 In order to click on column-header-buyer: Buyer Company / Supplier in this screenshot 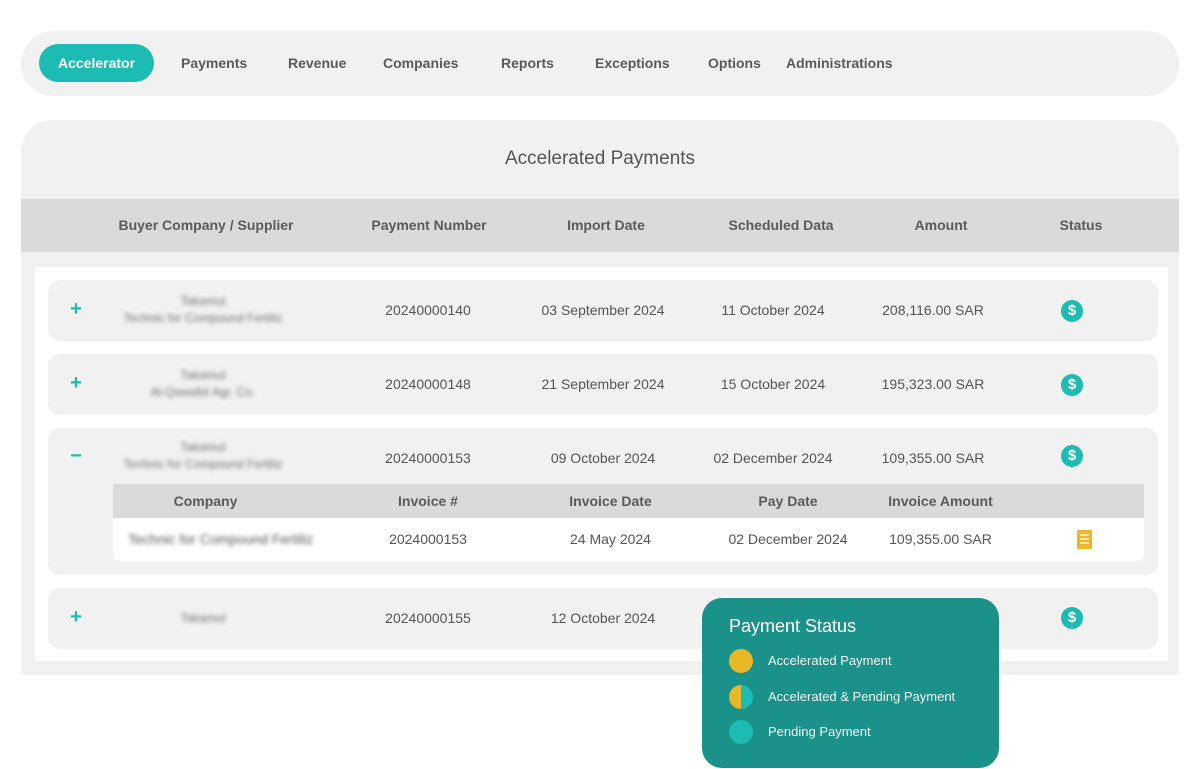, I will do `click(206, 225)`.